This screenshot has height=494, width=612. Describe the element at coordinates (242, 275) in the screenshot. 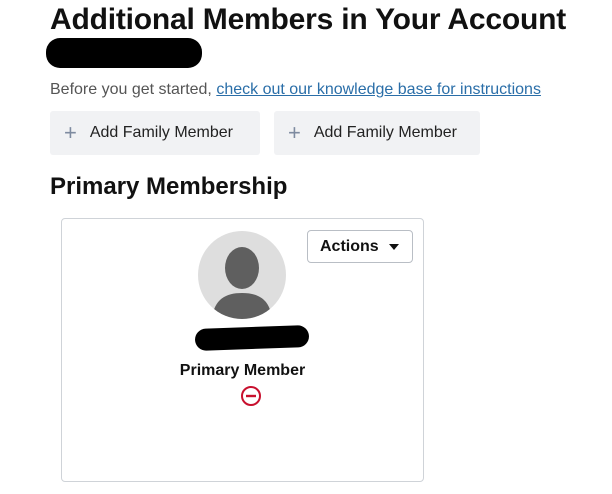

I see `default-avatar-icon` at that location.